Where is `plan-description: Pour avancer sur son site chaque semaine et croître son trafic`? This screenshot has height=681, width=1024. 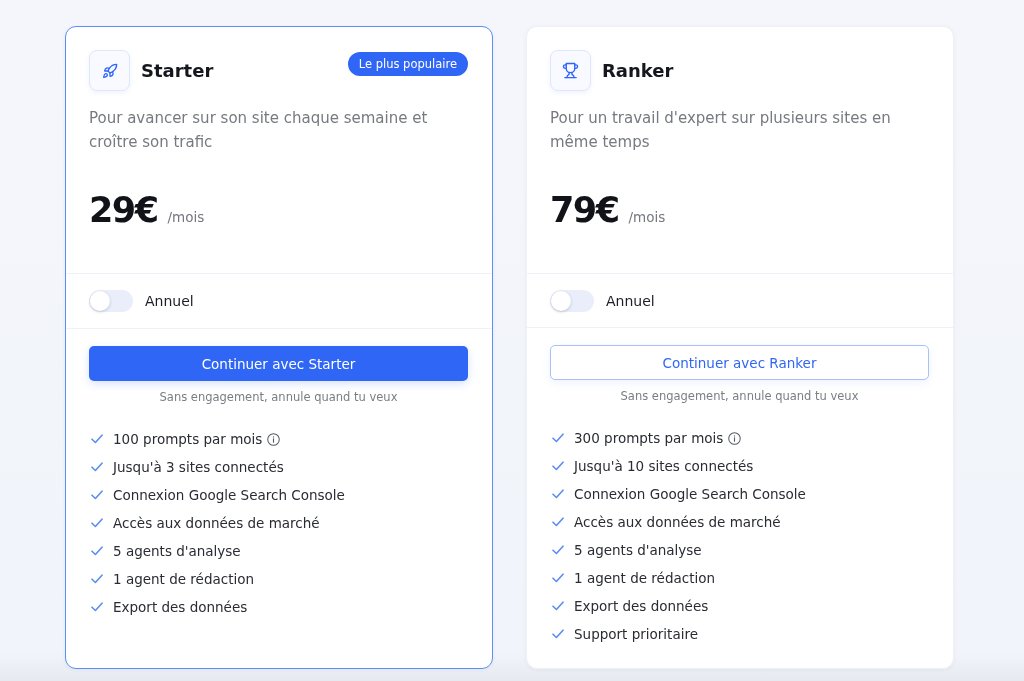 plan-description: Pour avancer sur son site chaque semaine et croître son trafic is located at coordinates (259, 130).